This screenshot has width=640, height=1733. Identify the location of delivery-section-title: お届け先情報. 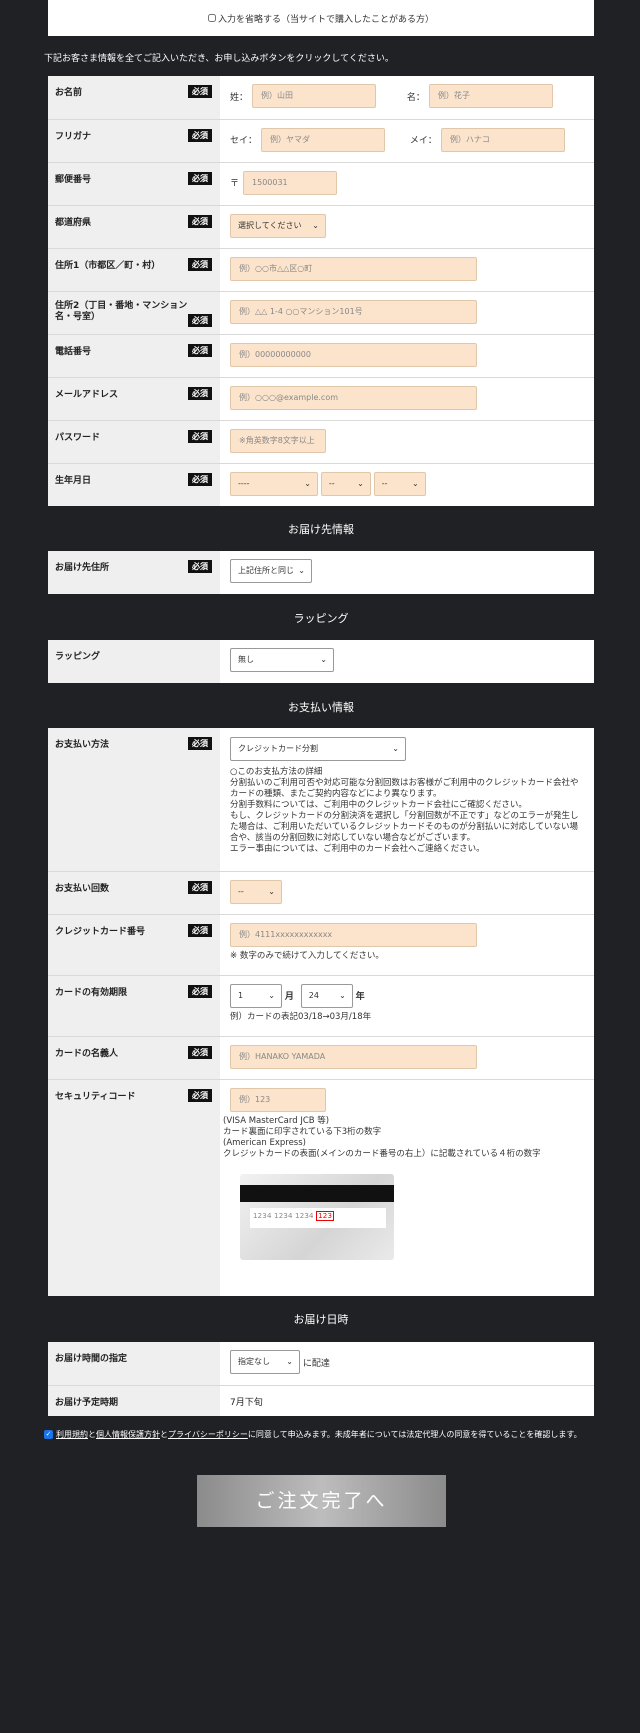
(321, 529).